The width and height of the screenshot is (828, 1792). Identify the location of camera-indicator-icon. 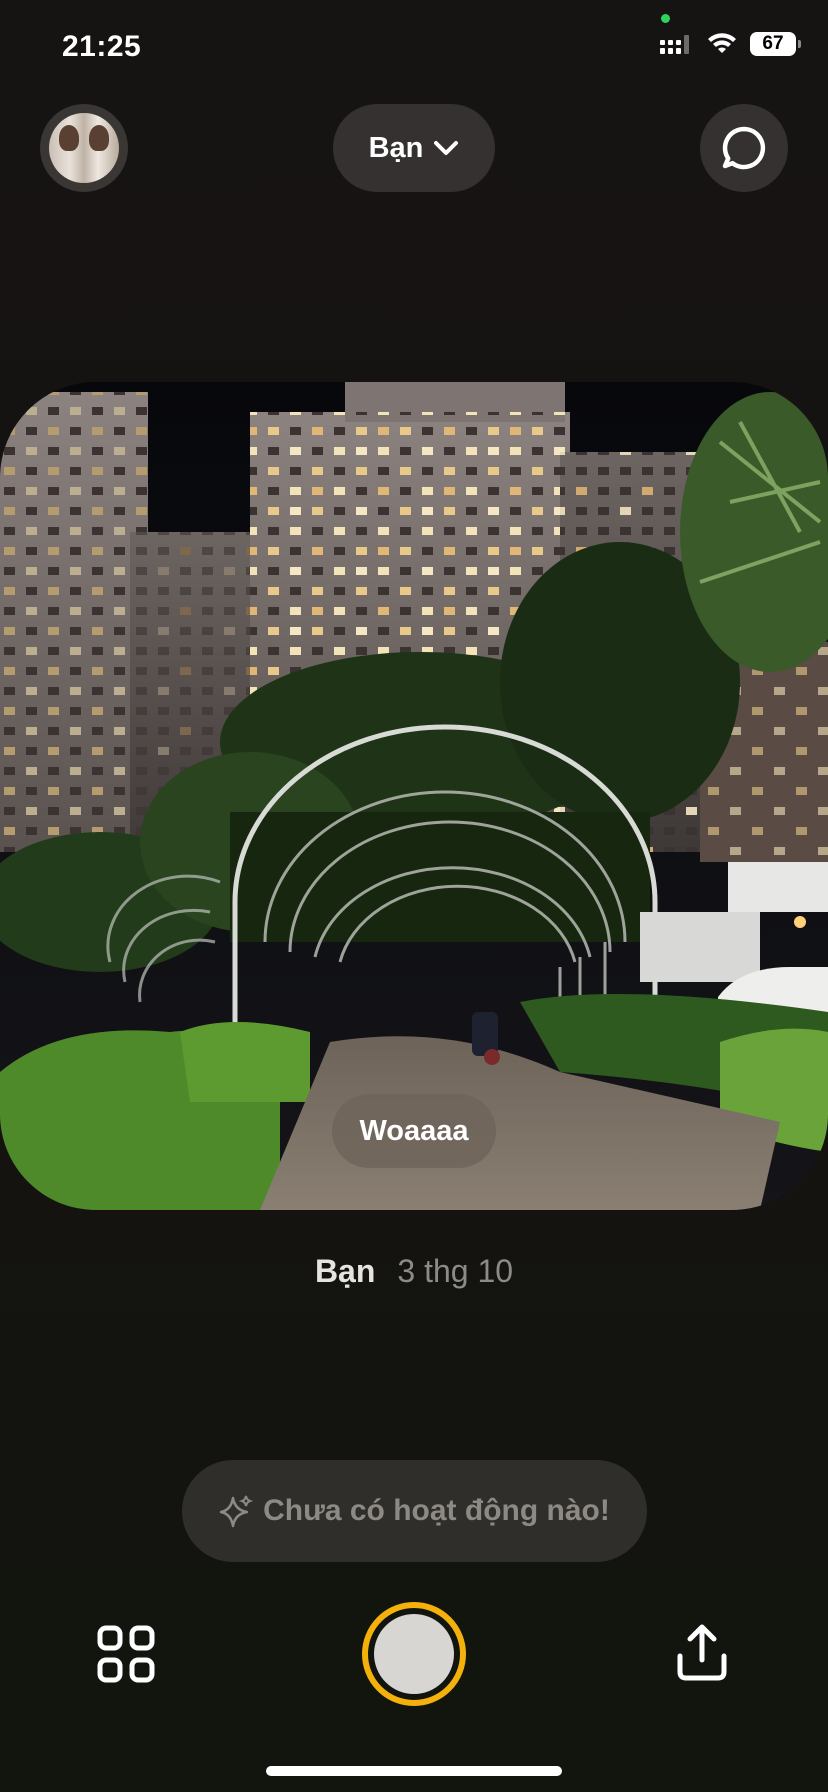
(665, 18).